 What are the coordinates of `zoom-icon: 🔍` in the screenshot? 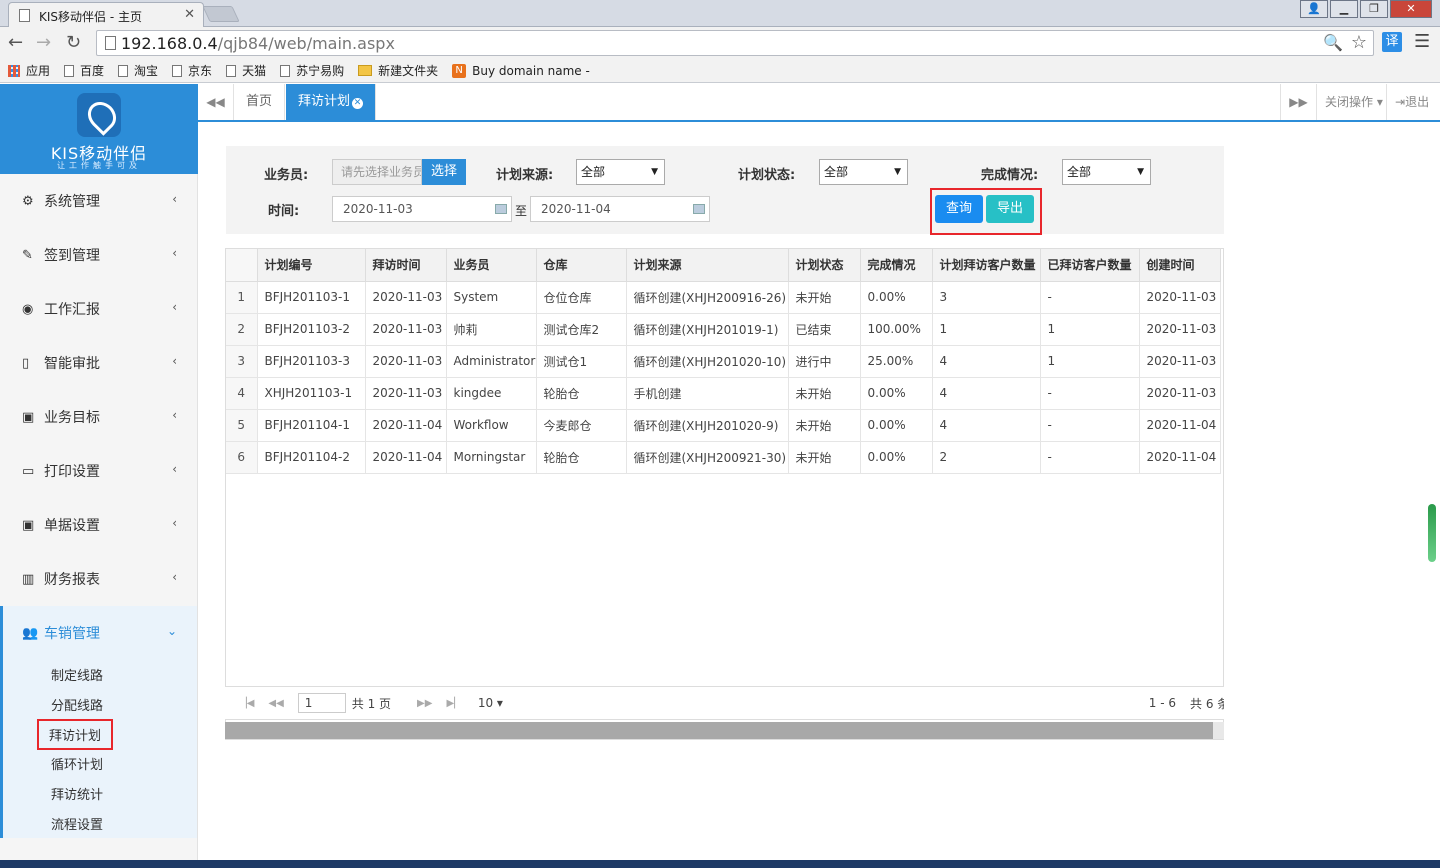 It's located at (1333, 42).